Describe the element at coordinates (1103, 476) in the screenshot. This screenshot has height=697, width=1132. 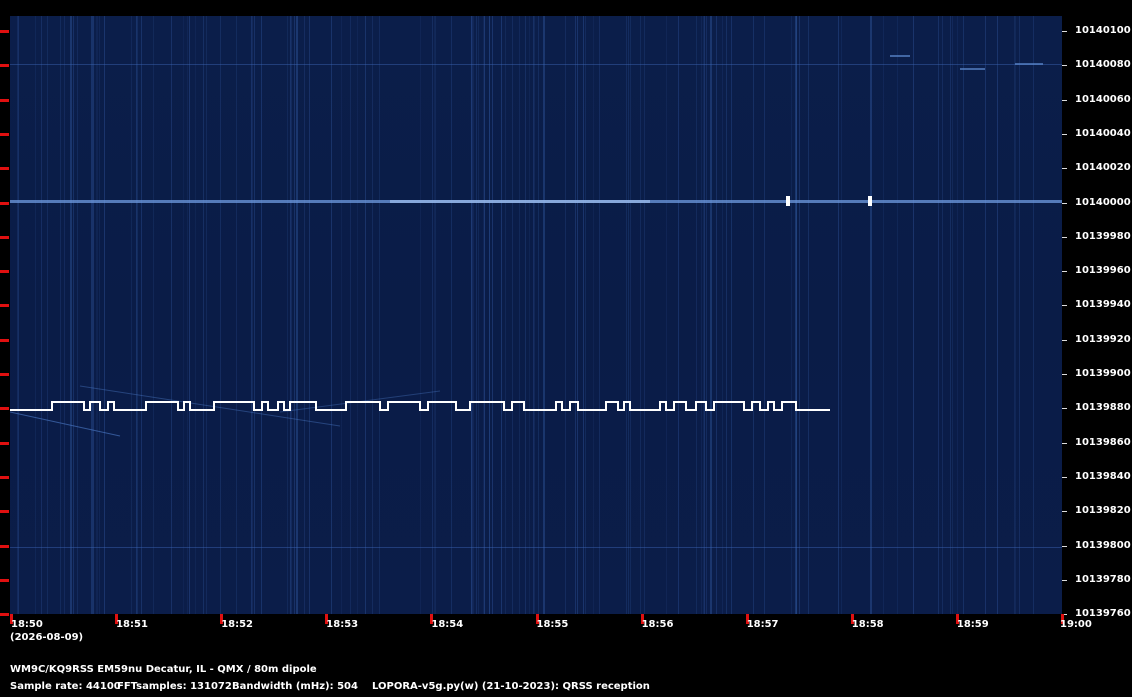
I see `frequency-label: 10139840` at that location.